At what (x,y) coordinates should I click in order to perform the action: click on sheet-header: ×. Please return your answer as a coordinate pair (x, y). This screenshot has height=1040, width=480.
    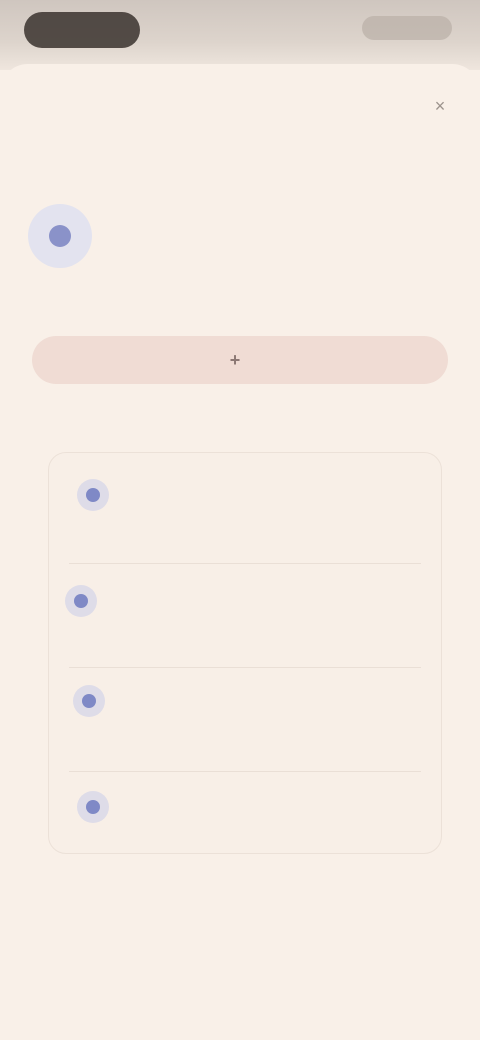
    Looking at the image, I should click on (240, 105).